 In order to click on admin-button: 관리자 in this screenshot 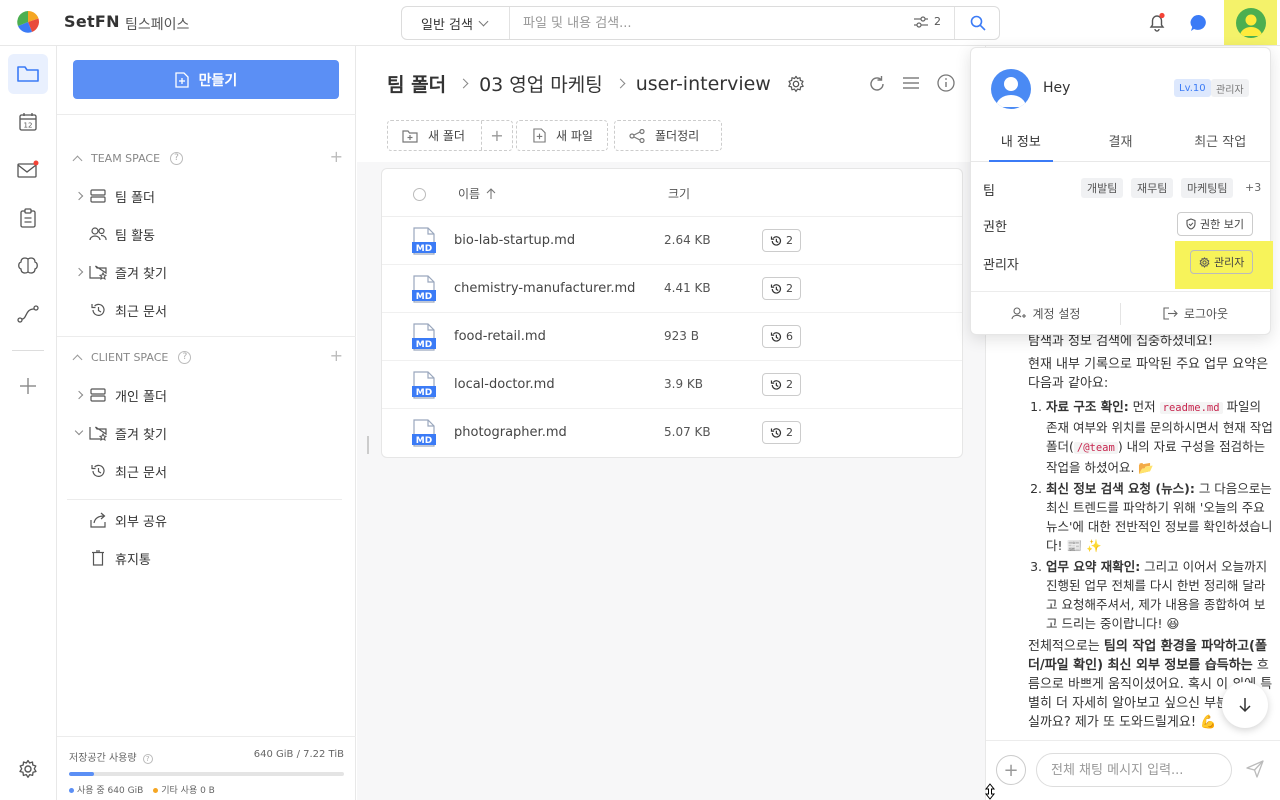, I will do `click(1222, 262)`.